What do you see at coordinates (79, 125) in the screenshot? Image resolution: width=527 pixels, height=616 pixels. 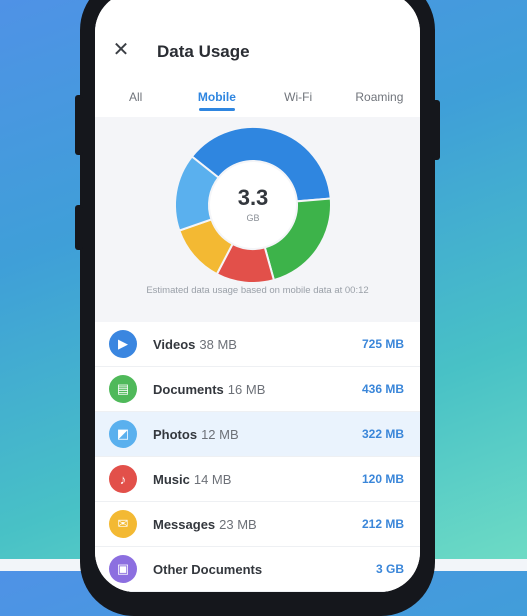 I see `phone-volume-up-button` at bounding box center [79, 125].